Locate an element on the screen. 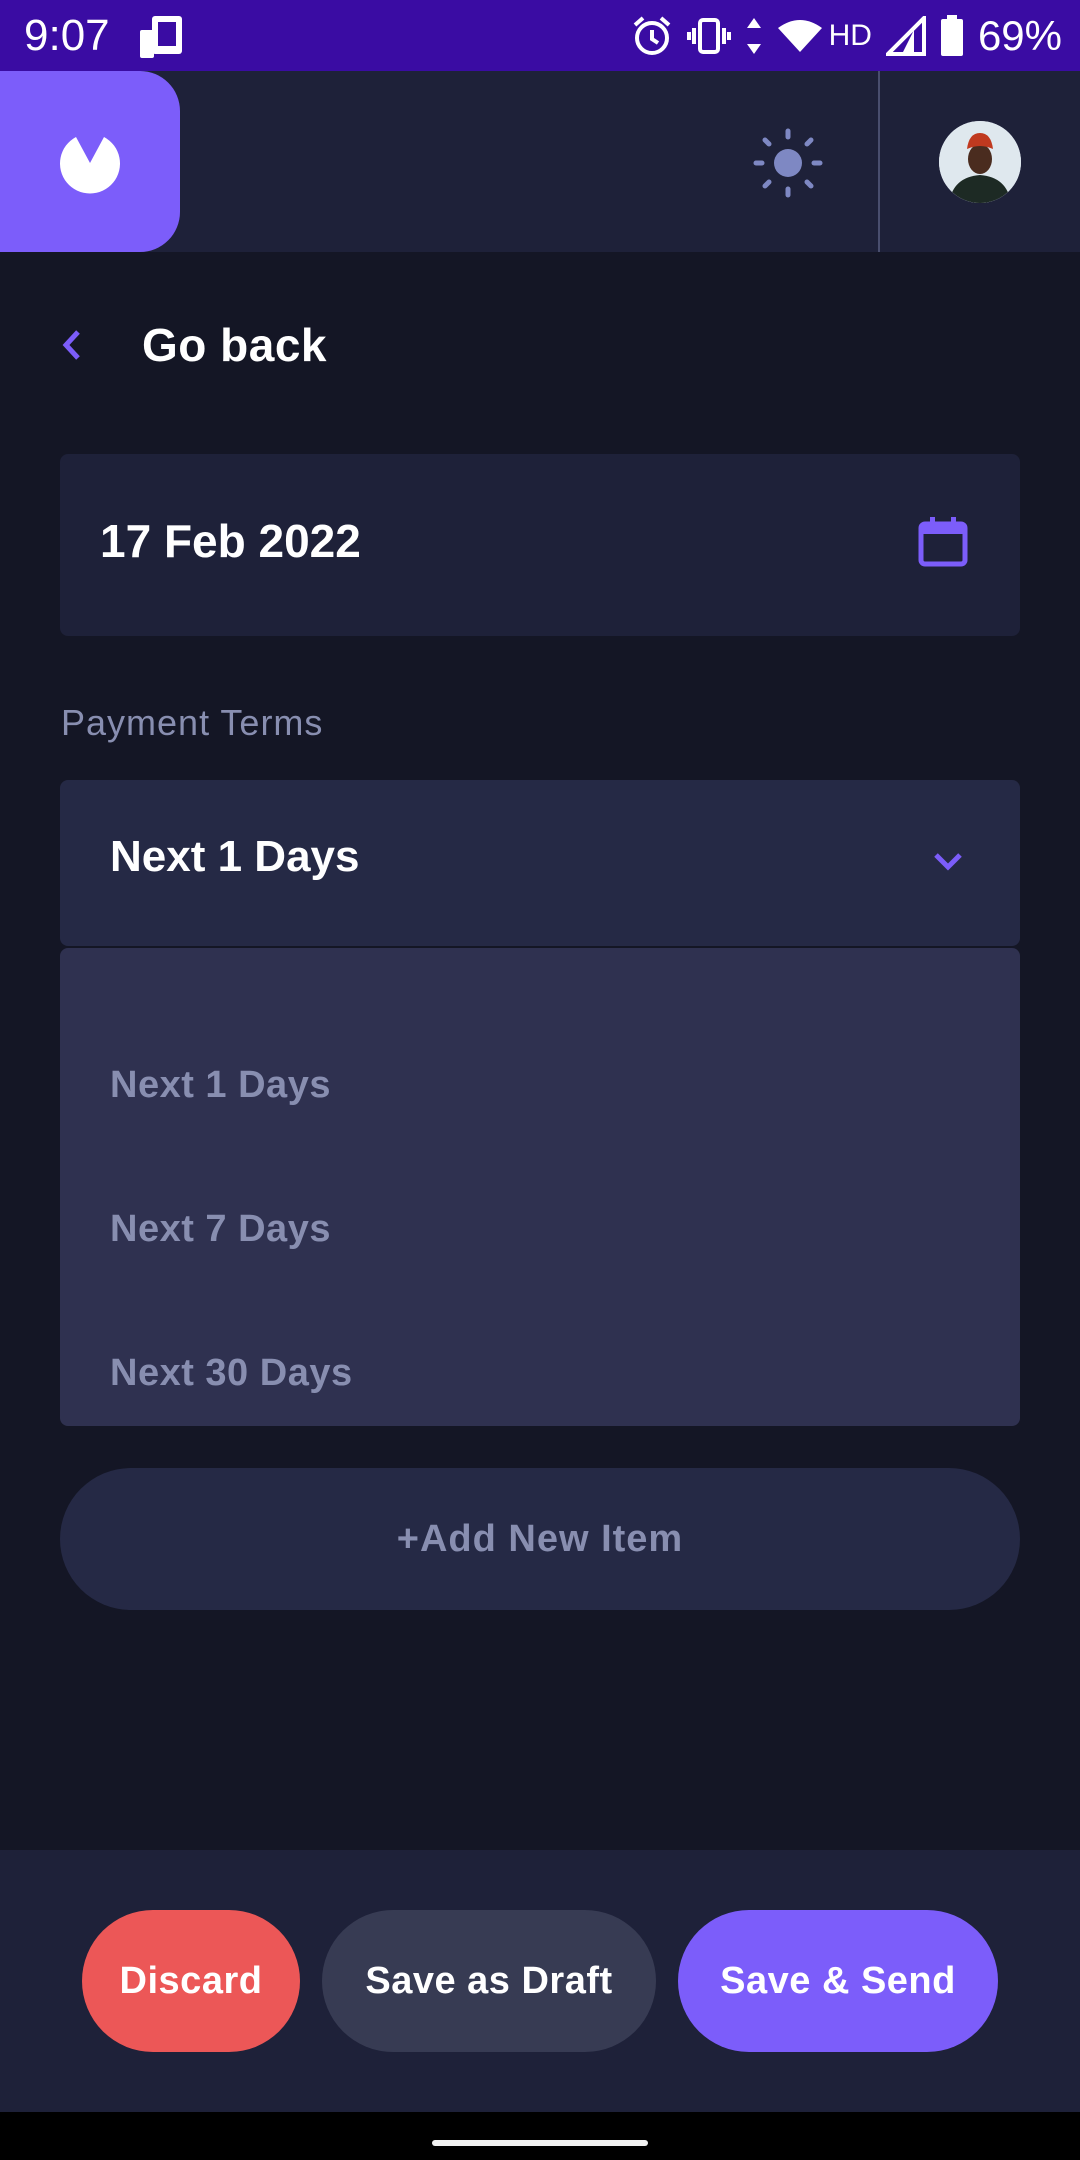 Image resolution: width=1080 pixels, height=2160 pixels. invoice-date-value: 17 Feb 2022 is located at coordinates (230, 541).